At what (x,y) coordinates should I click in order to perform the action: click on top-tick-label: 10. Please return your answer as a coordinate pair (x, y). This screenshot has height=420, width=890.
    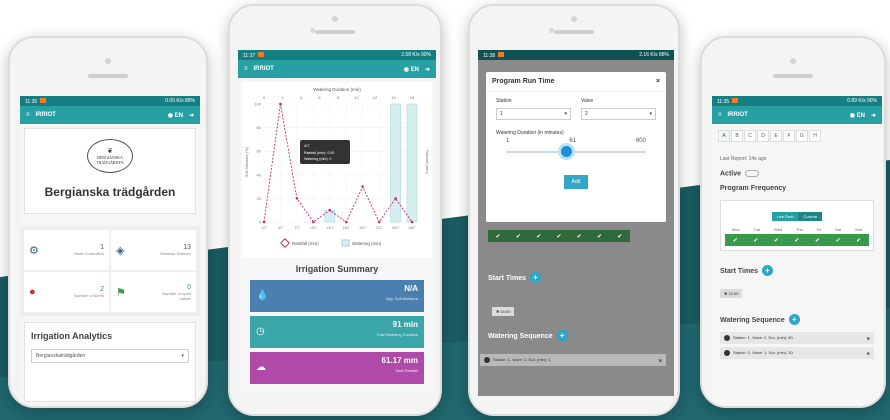
    Looking at the image, I should click on (356, 97).